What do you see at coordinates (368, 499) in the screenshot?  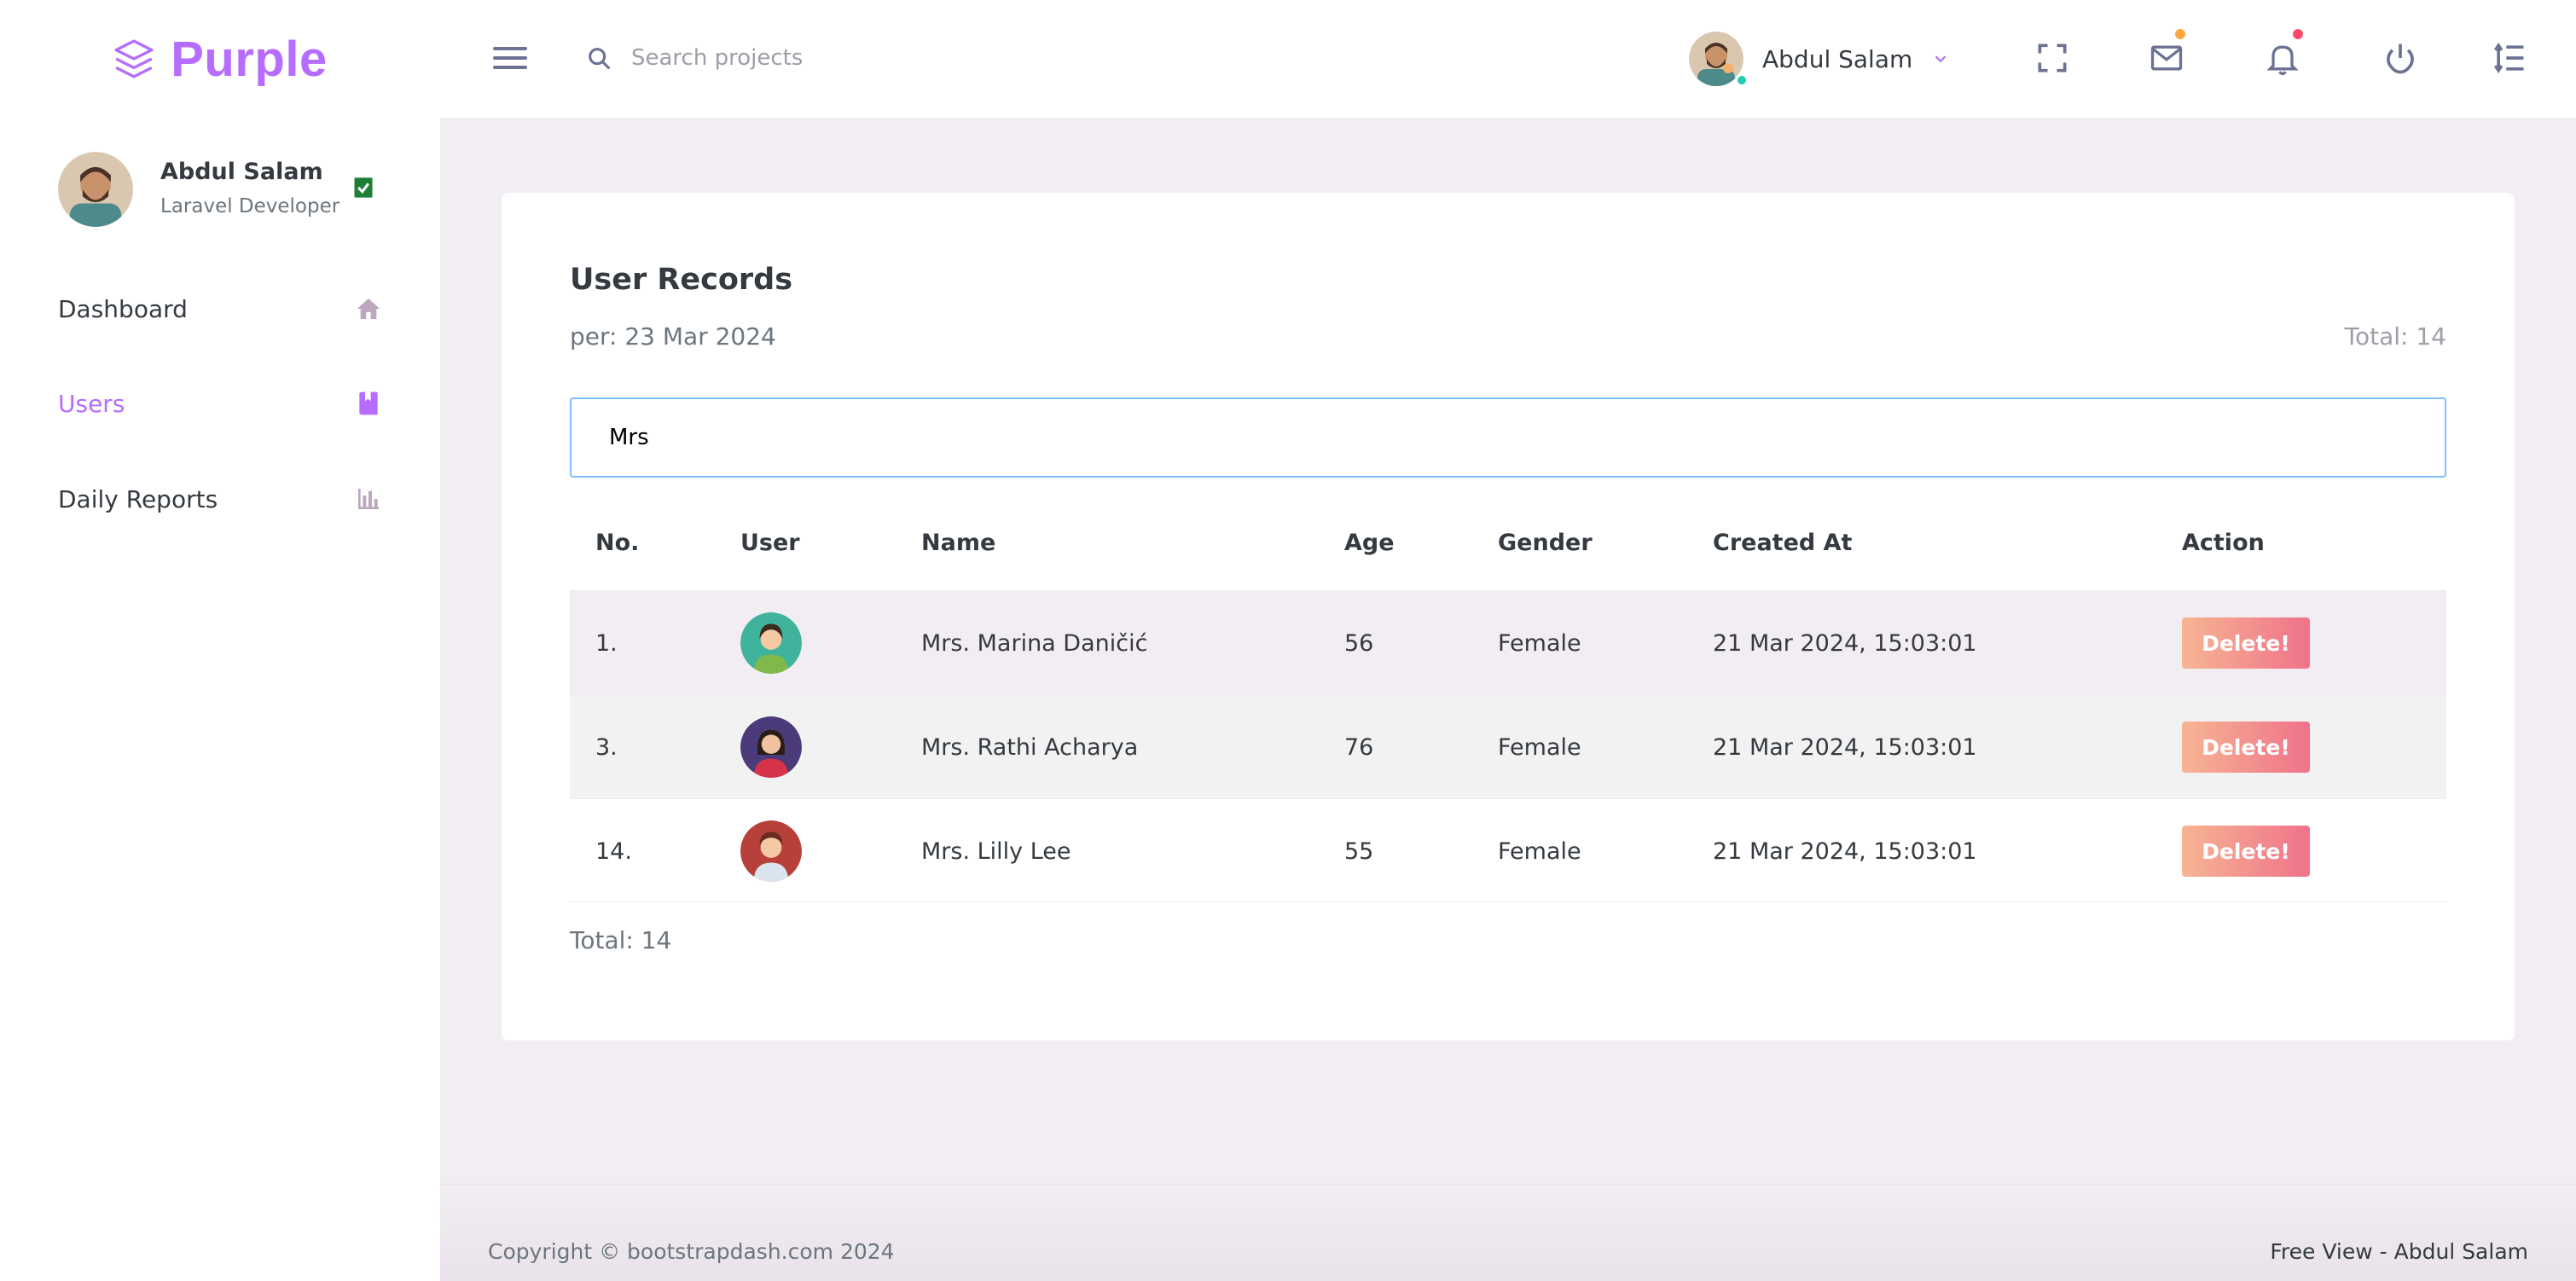 I see `bar-chart-icon` at bounding box center [368, 499].